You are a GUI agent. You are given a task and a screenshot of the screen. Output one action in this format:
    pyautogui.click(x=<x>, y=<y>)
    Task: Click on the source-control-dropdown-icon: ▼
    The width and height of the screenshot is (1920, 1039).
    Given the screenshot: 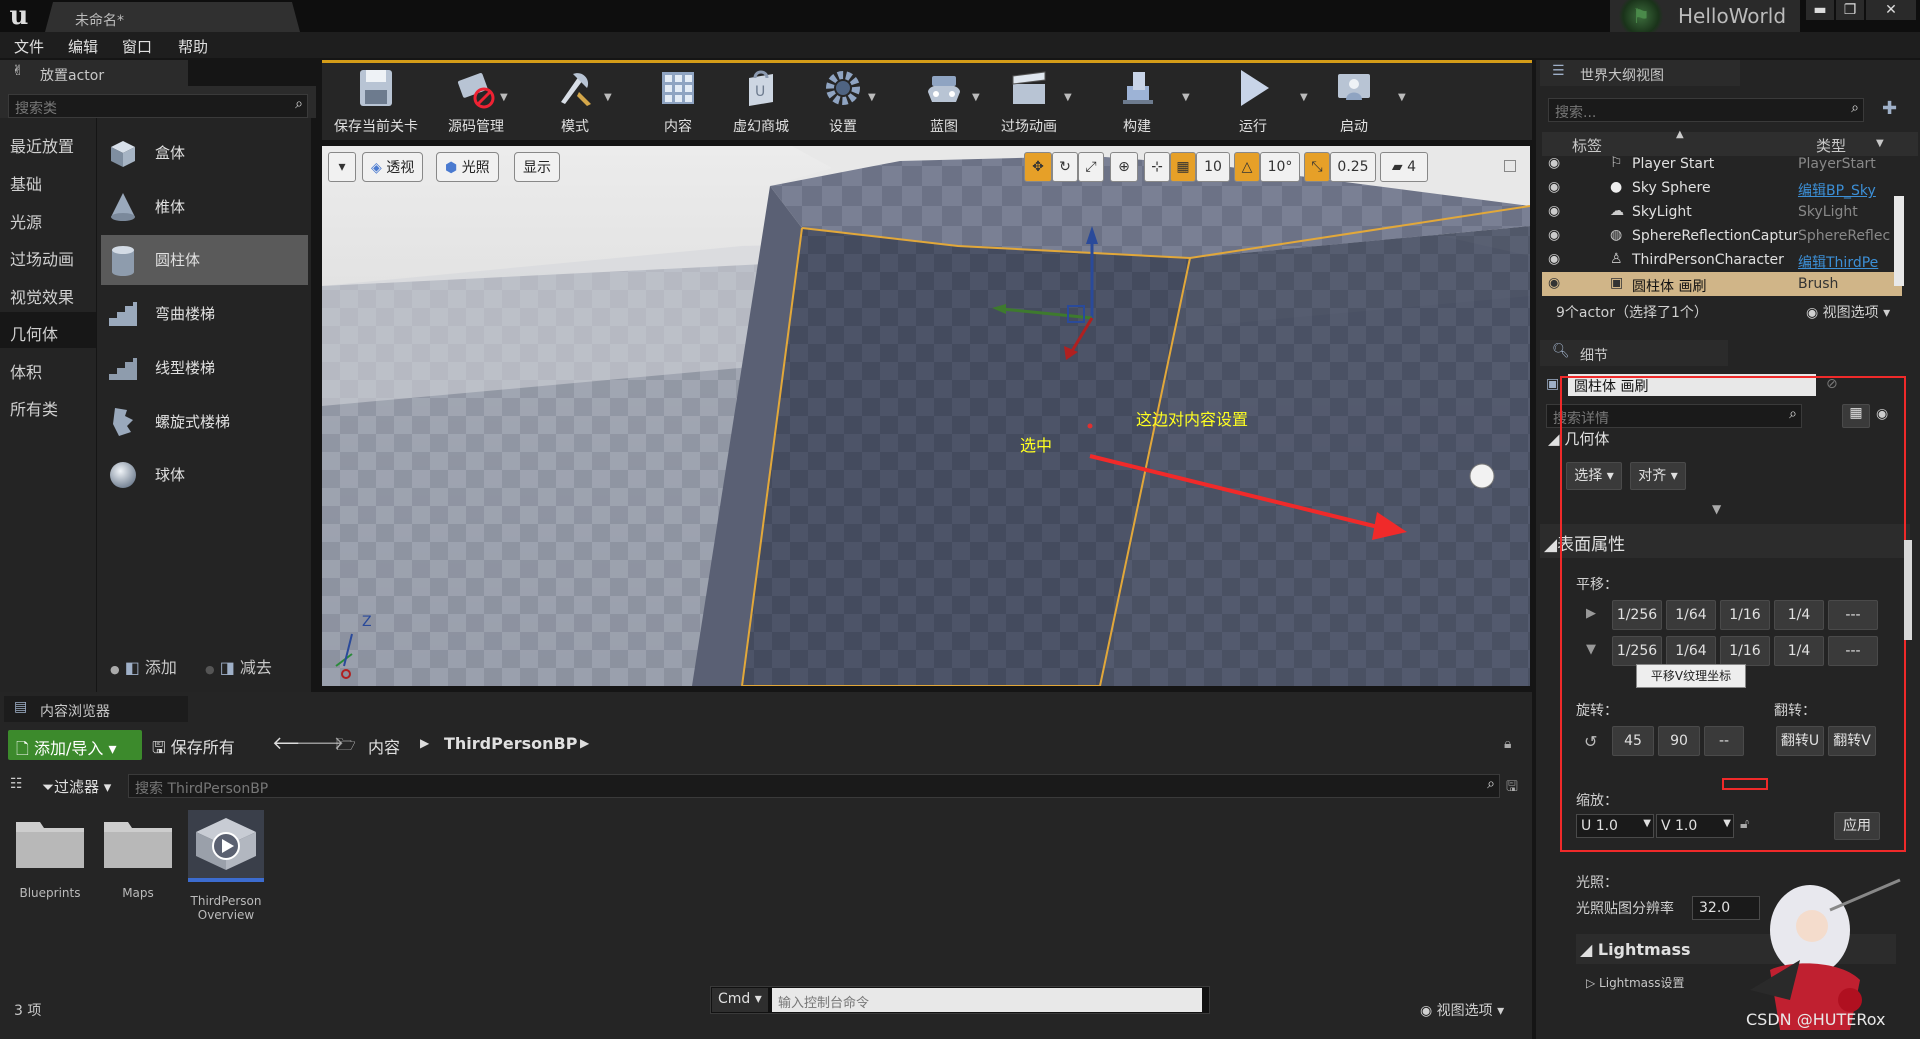 What is the action you would take?
    pyautogui.click(x=504, y=97)
    